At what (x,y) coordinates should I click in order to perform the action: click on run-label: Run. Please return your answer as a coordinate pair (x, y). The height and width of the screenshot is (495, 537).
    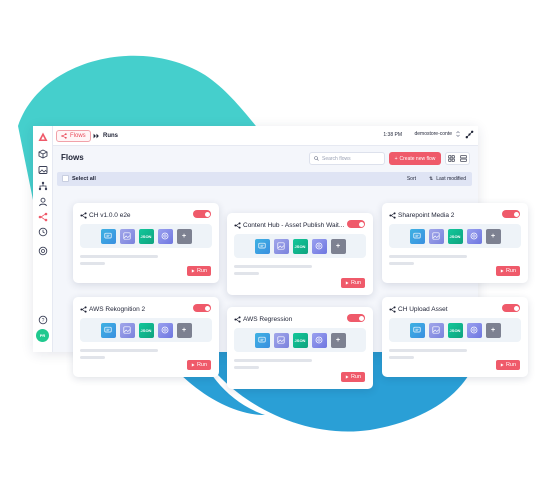
    Looking at the image, I should click on (511, 271).